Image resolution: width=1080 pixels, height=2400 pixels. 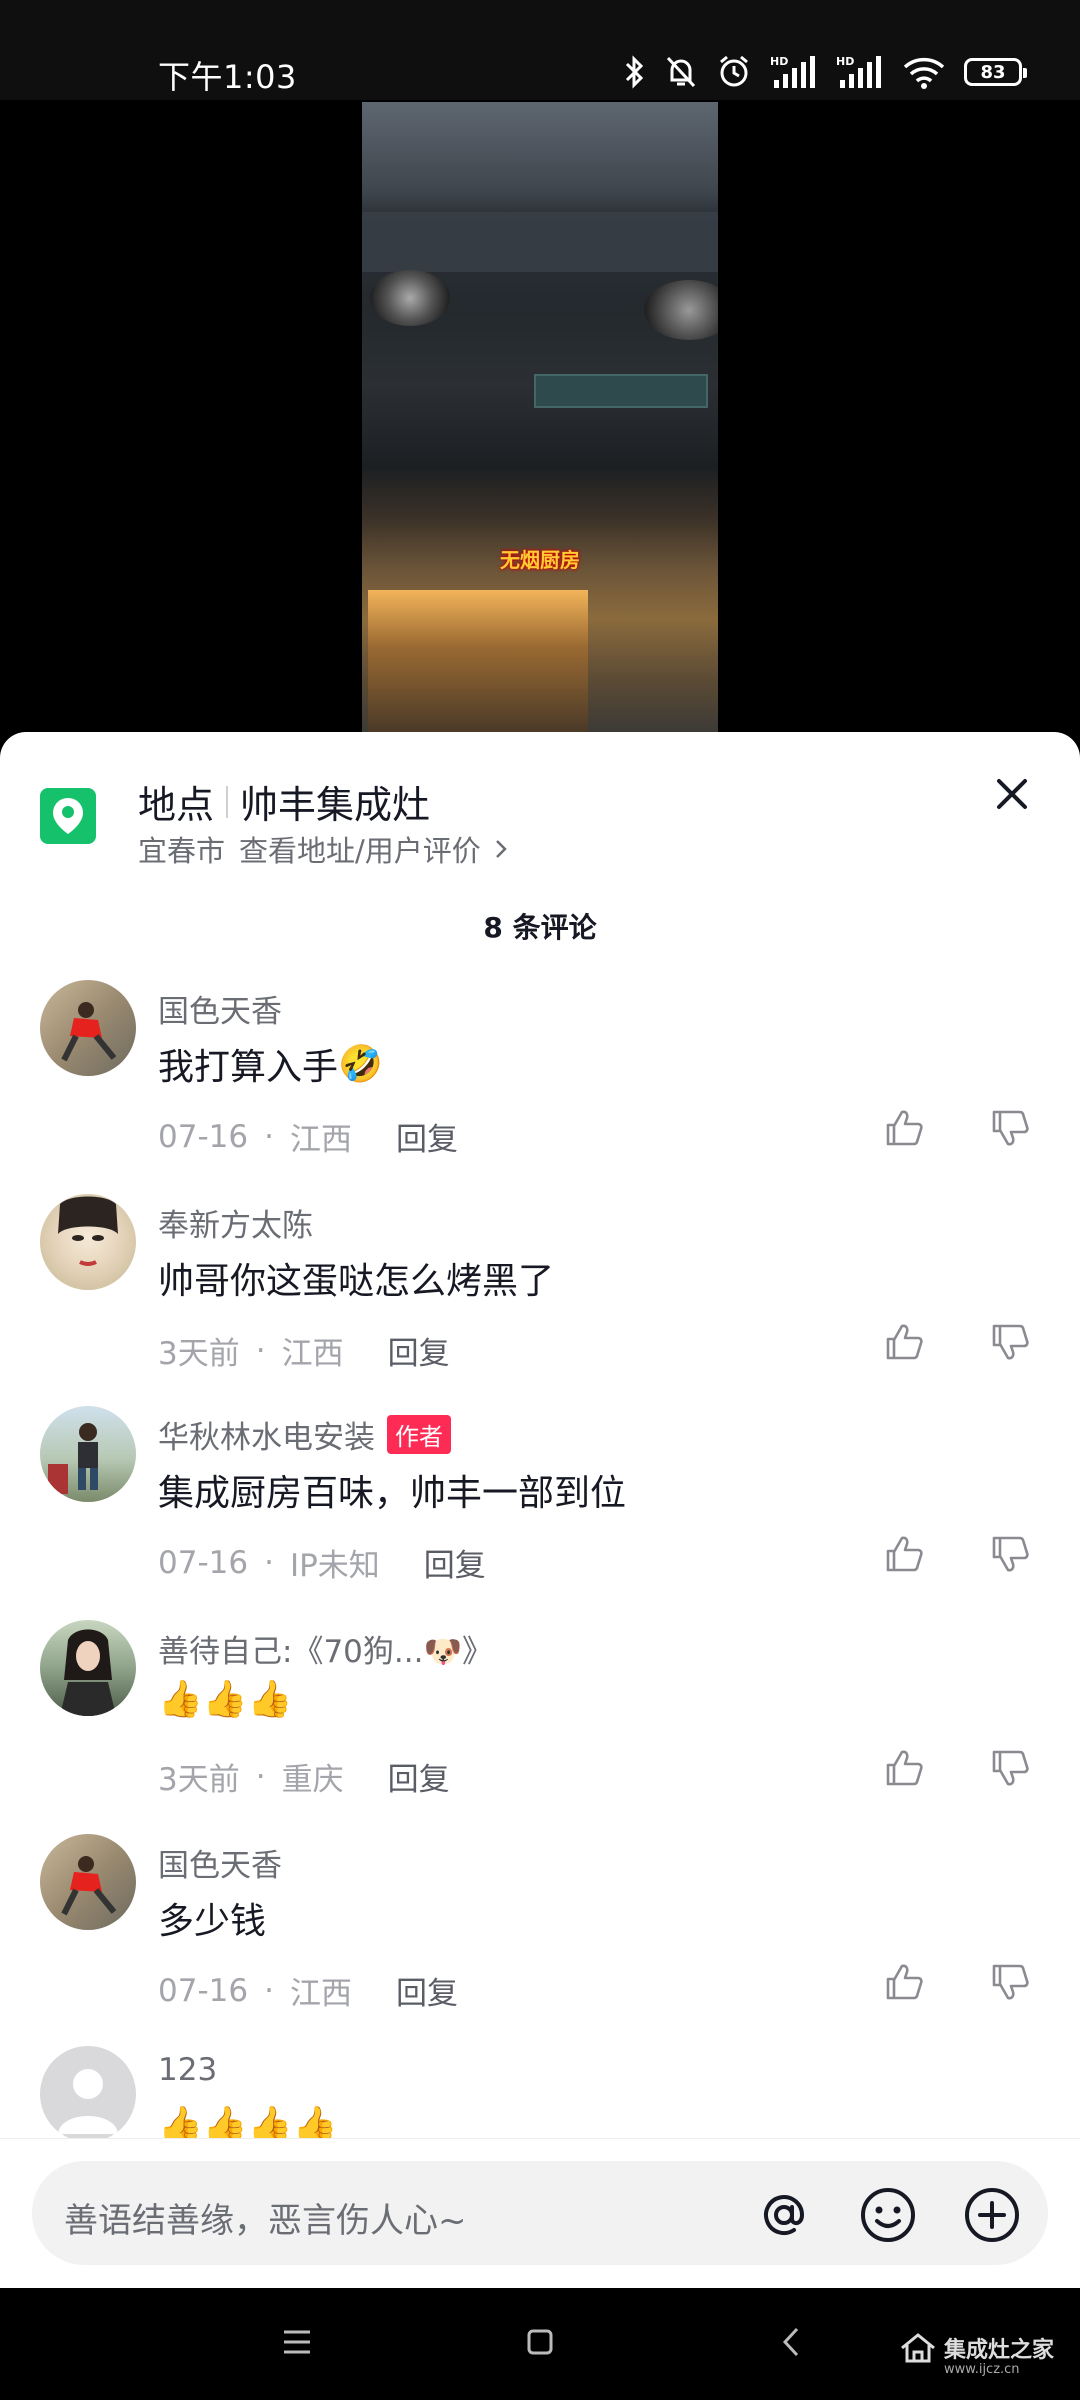 I want to click on comment-body: 集成厨房百味，帅丰一部到位, so click(x=392, y=1493).